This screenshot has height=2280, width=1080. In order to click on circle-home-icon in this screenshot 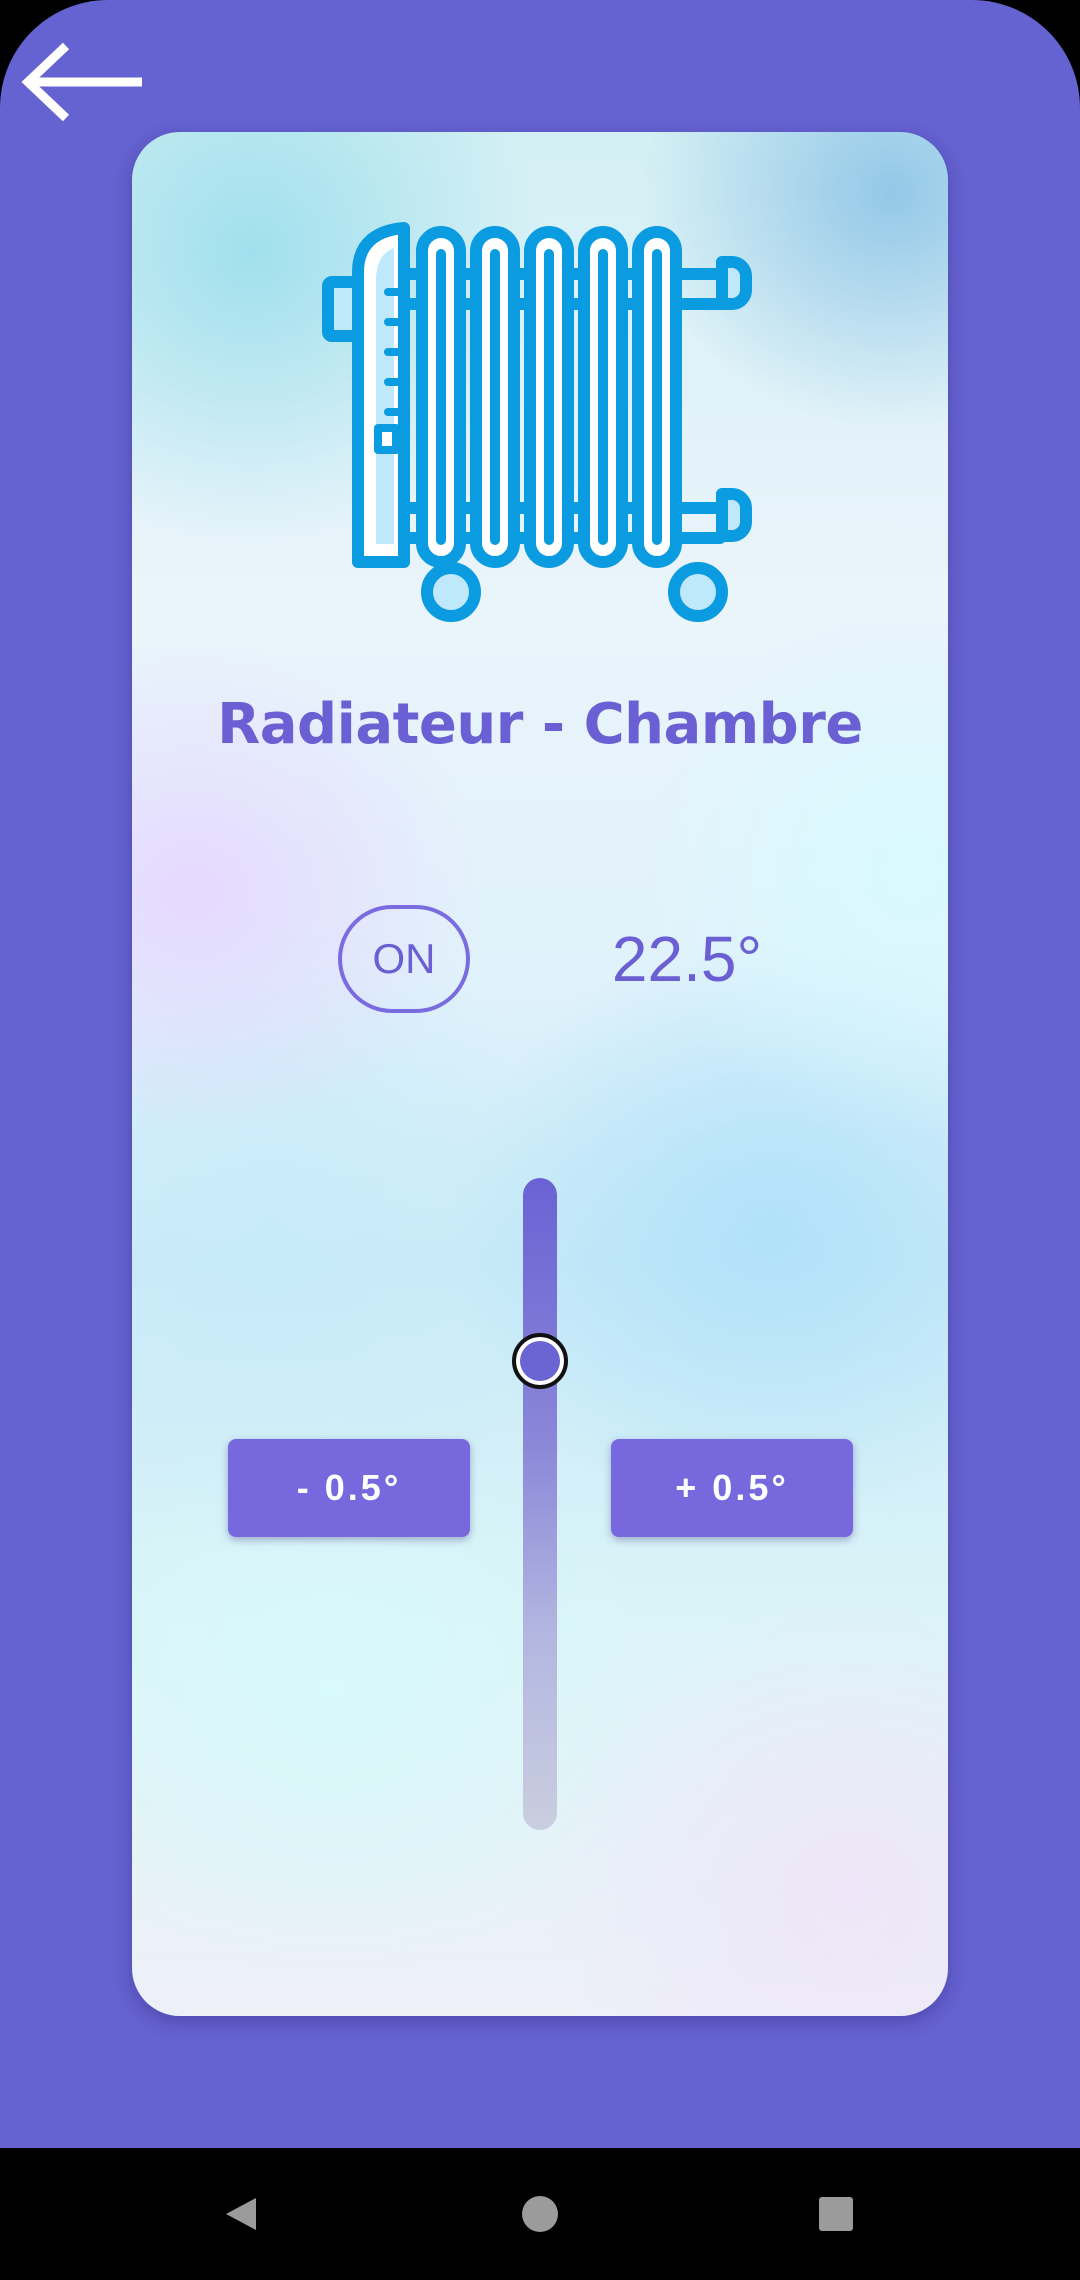, I will do `click(540, 2214)`.